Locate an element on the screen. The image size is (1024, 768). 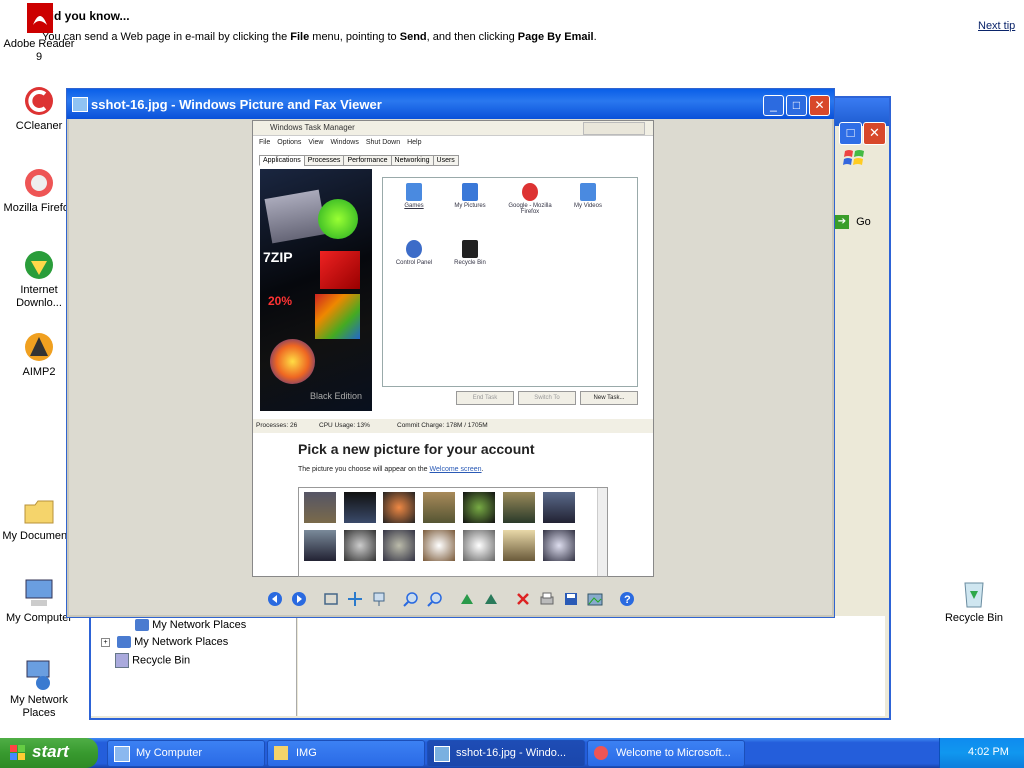
folder-contents-pane is located at coordinates (591, 666).